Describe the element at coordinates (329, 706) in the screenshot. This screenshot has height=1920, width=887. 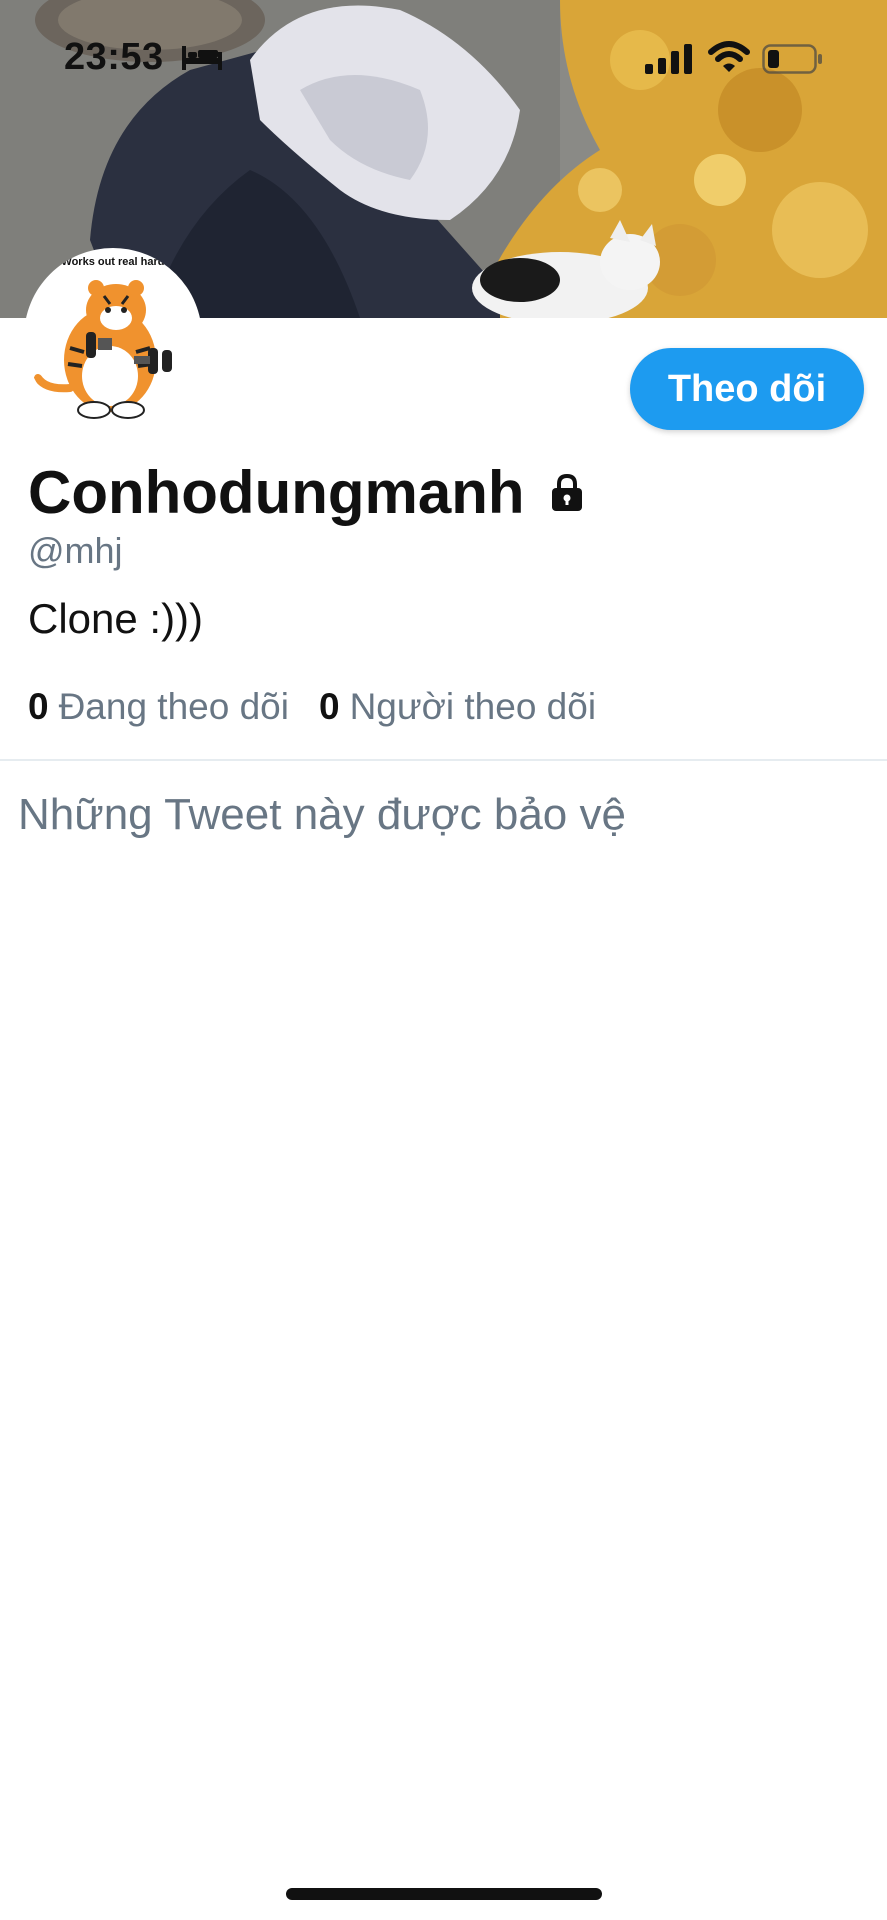
I see `followers-count: 0` at that location.